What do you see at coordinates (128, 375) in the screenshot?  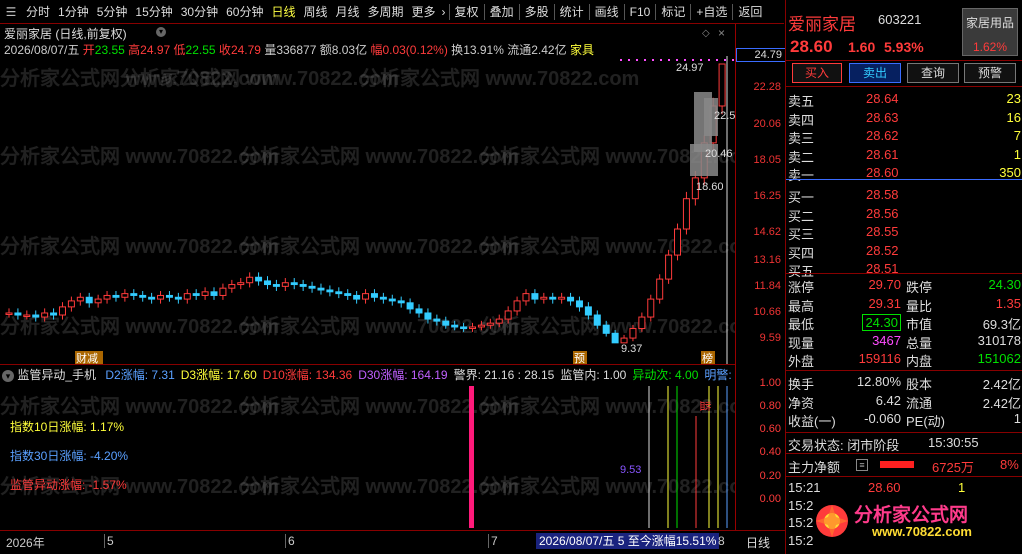 I see `indicator-item-label: D2涨幅:` at bounding box center [128, 375].